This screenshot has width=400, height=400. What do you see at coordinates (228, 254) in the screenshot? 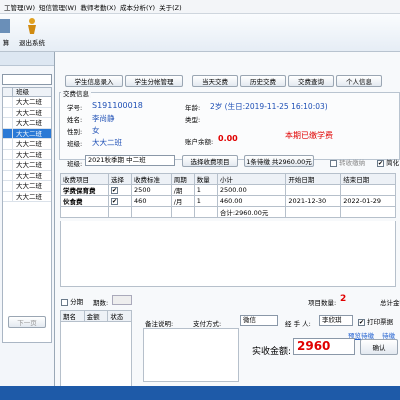
I see `fee-table-empty-area` at bounding box center [228, 254].